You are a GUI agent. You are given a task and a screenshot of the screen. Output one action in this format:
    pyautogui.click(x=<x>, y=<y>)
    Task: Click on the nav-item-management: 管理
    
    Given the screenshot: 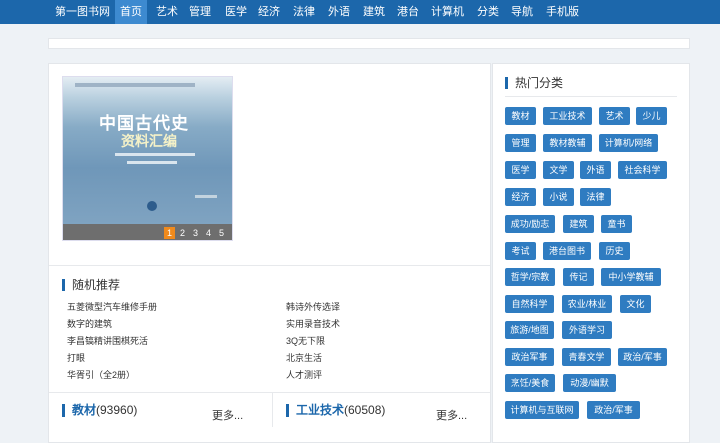 What is the action you would take?
    pyautogui.click(x=200, y=12)
    